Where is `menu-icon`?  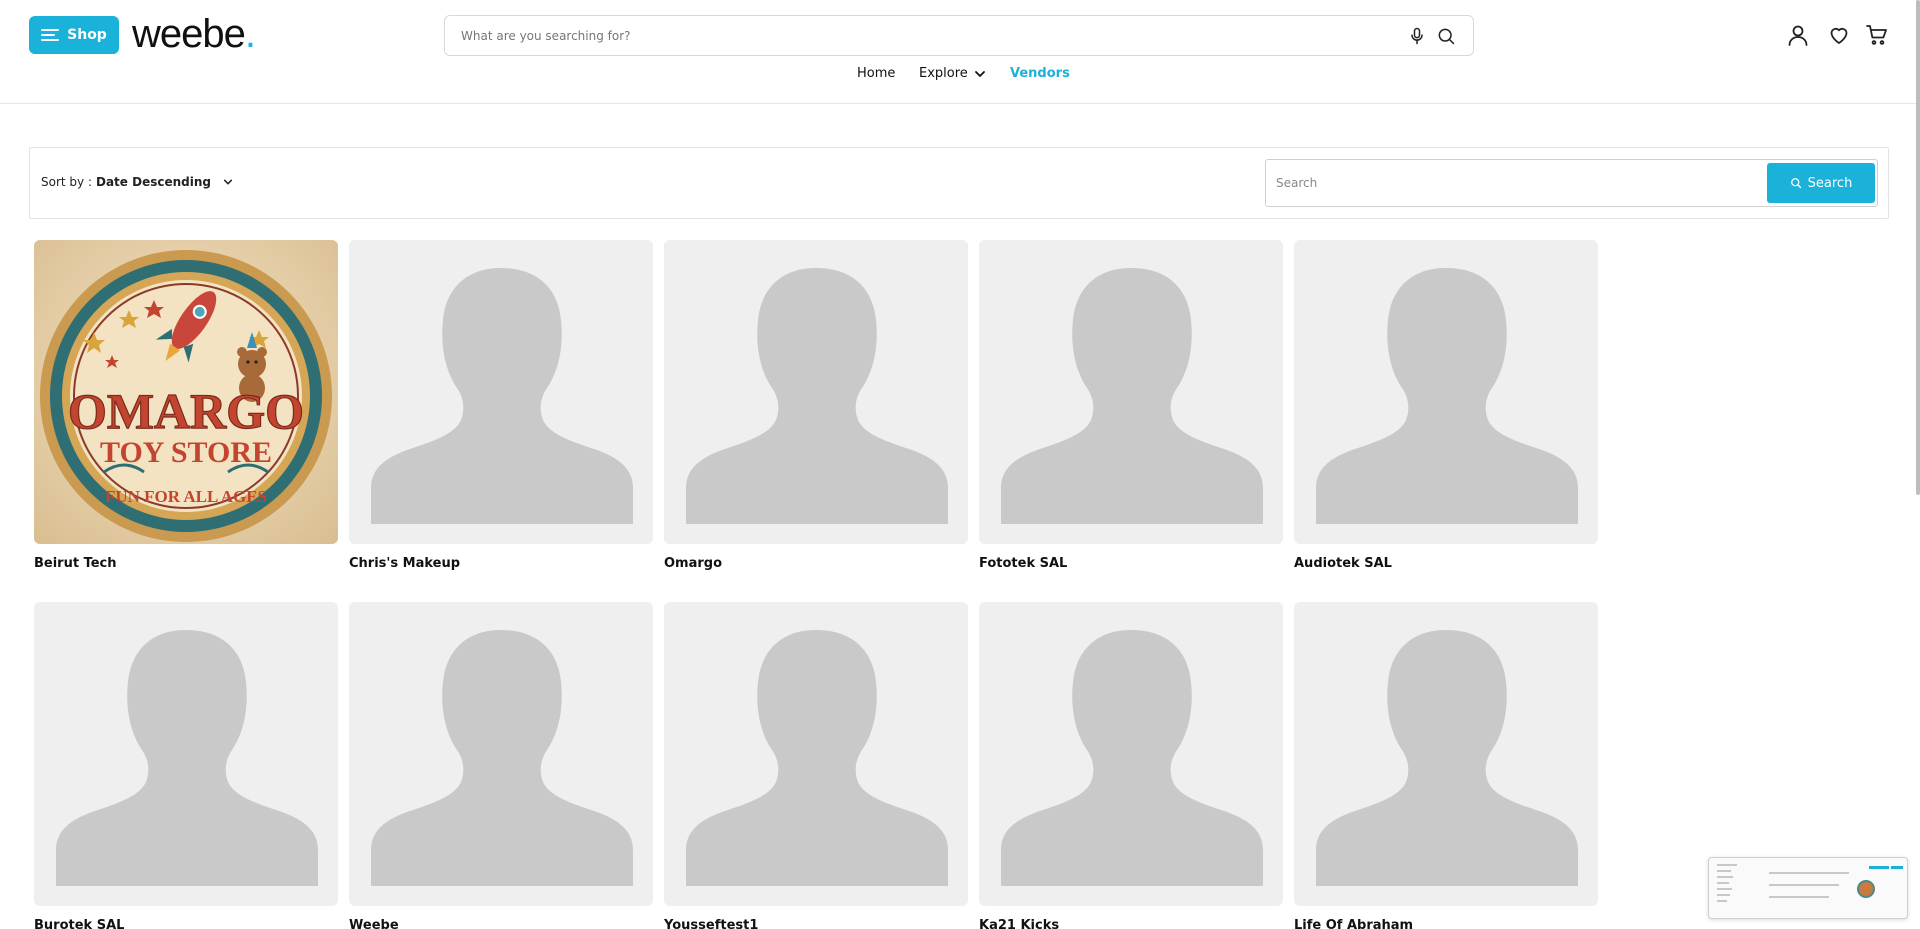 menu-icon is located at coordinates (50, 35).